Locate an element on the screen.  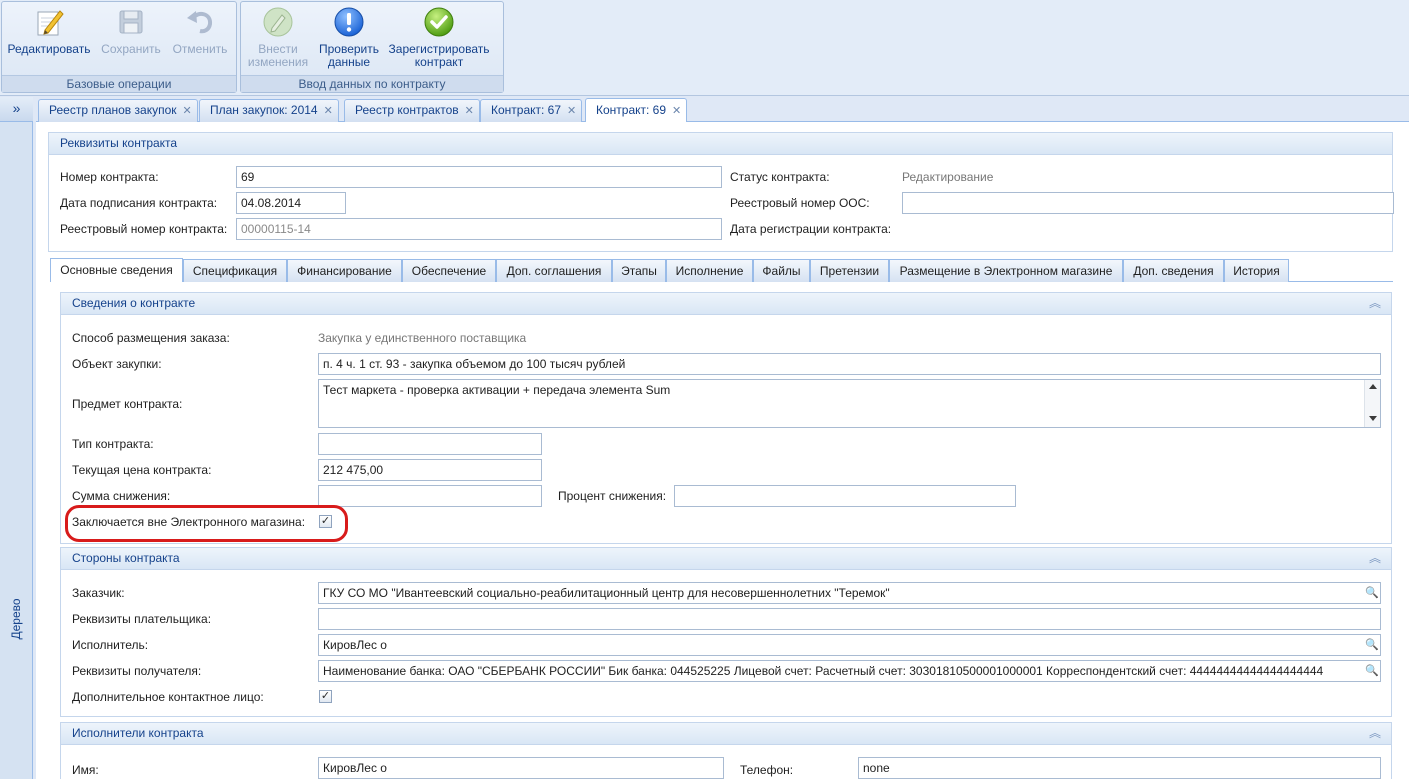
tab-purchase-plans-registry: Реестр планов закупок ✕ is located at coordinates (118, 110).